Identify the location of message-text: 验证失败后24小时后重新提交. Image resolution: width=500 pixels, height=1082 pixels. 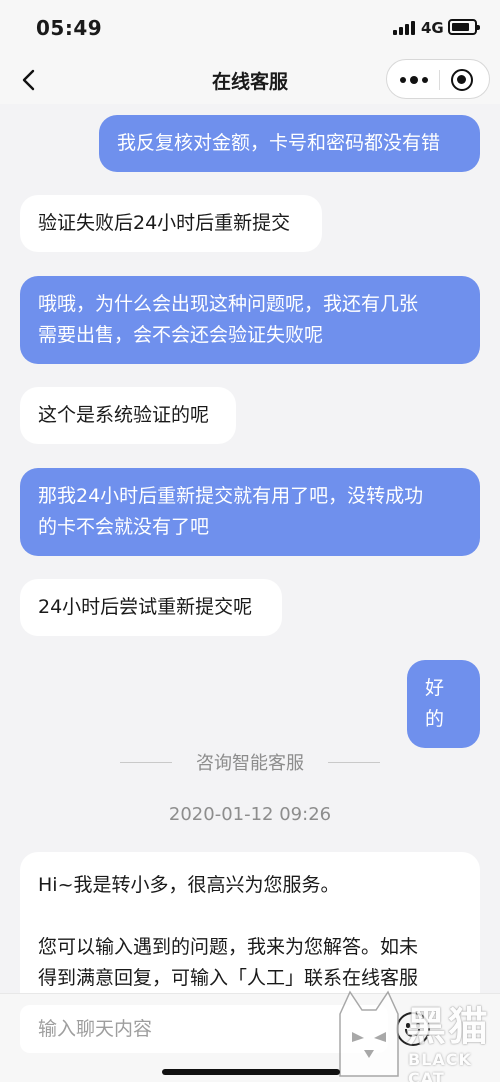
(164, 223).